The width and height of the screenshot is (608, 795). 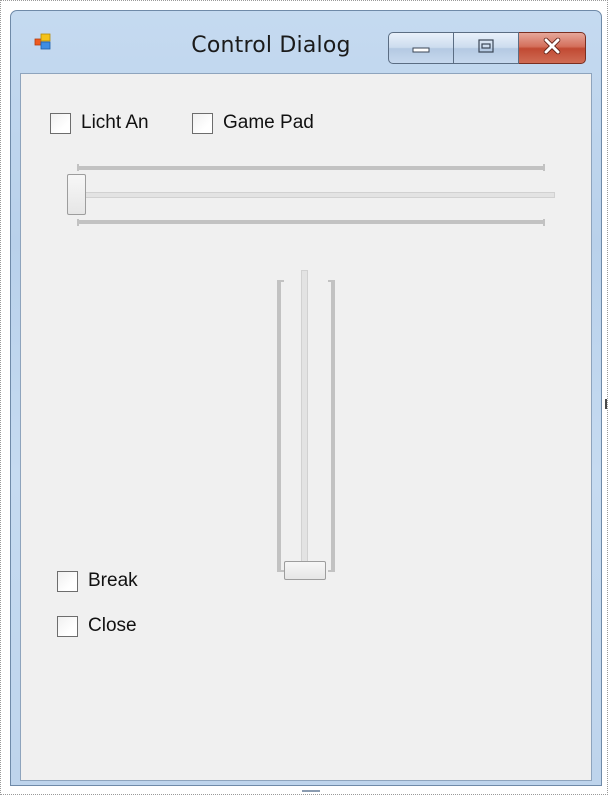 What do you see at coordinates (544, 167) in the screenshot?
I see `horizontal-top-tick-right` at bounding box center [544, 167].